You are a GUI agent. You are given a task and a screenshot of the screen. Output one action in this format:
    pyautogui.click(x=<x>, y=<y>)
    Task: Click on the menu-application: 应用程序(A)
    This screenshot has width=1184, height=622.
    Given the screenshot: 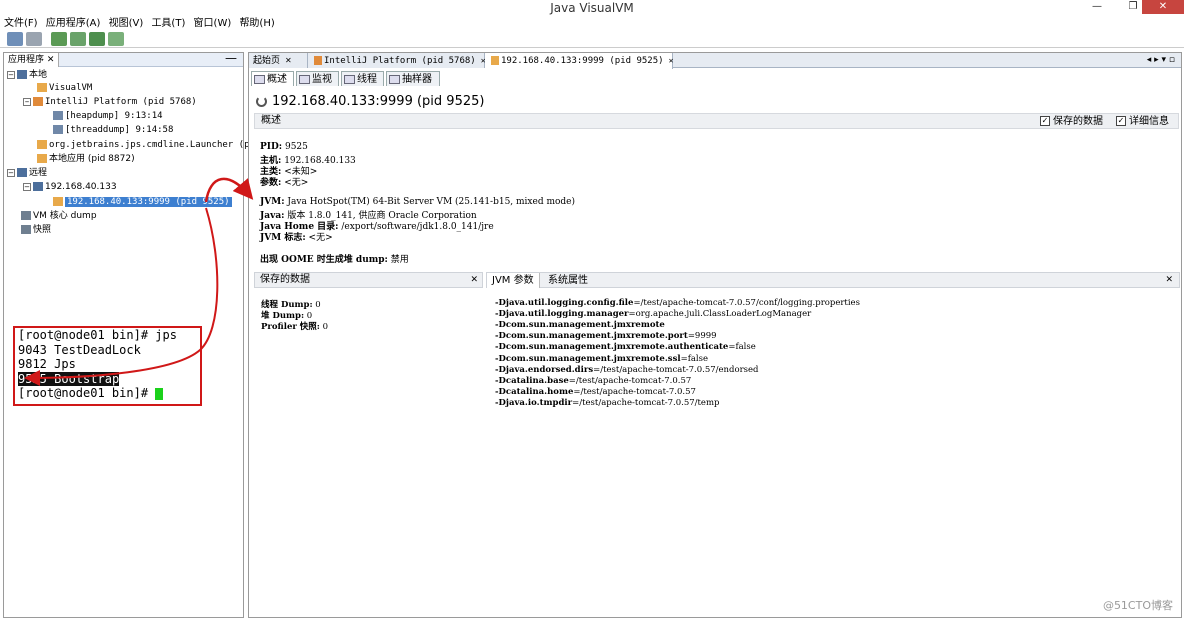 What is the action you would take?
    pyautogui.click(x=73, y=23)
    